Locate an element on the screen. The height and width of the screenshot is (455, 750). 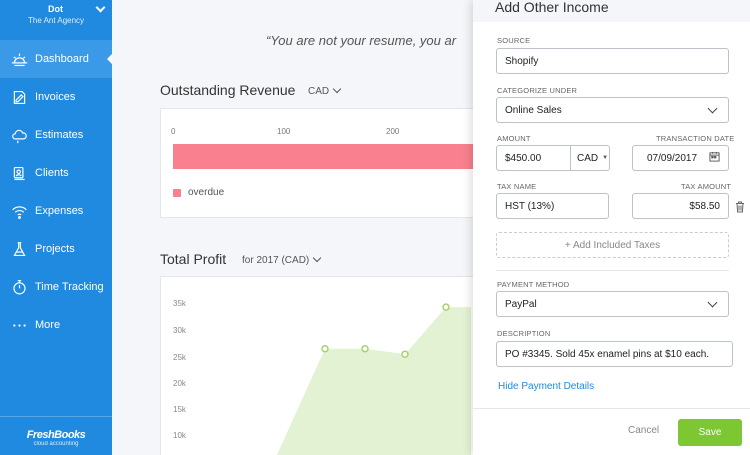
sidebar-item-time-tracking: Time Tracking is located at coordinates (56, 287).